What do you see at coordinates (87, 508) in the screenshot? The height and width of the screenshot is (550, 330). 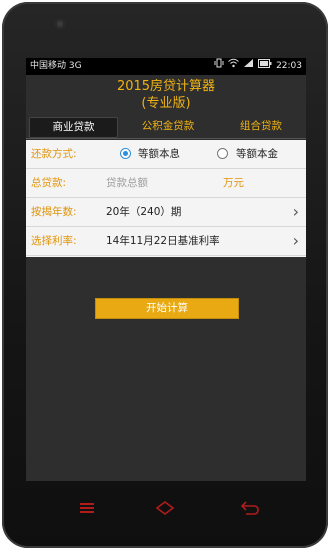 I see `menu-icon` at bounding box center [87, 508].